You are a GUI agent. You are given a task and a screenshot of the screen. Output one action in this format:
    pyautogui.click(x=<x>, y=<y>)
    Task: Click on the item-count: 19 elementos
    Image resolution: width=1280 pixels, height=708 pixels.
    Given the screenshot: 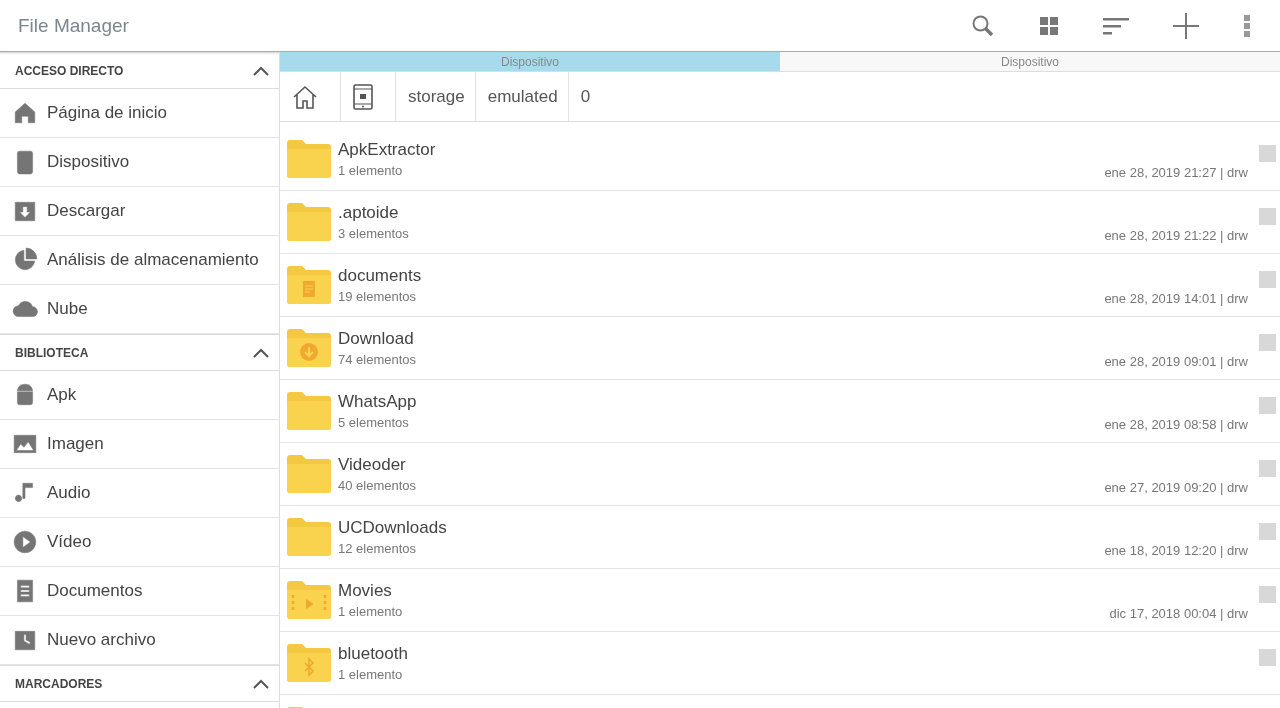 What is the action you would take?
    pyautogui.click(x=378, y=296)
    